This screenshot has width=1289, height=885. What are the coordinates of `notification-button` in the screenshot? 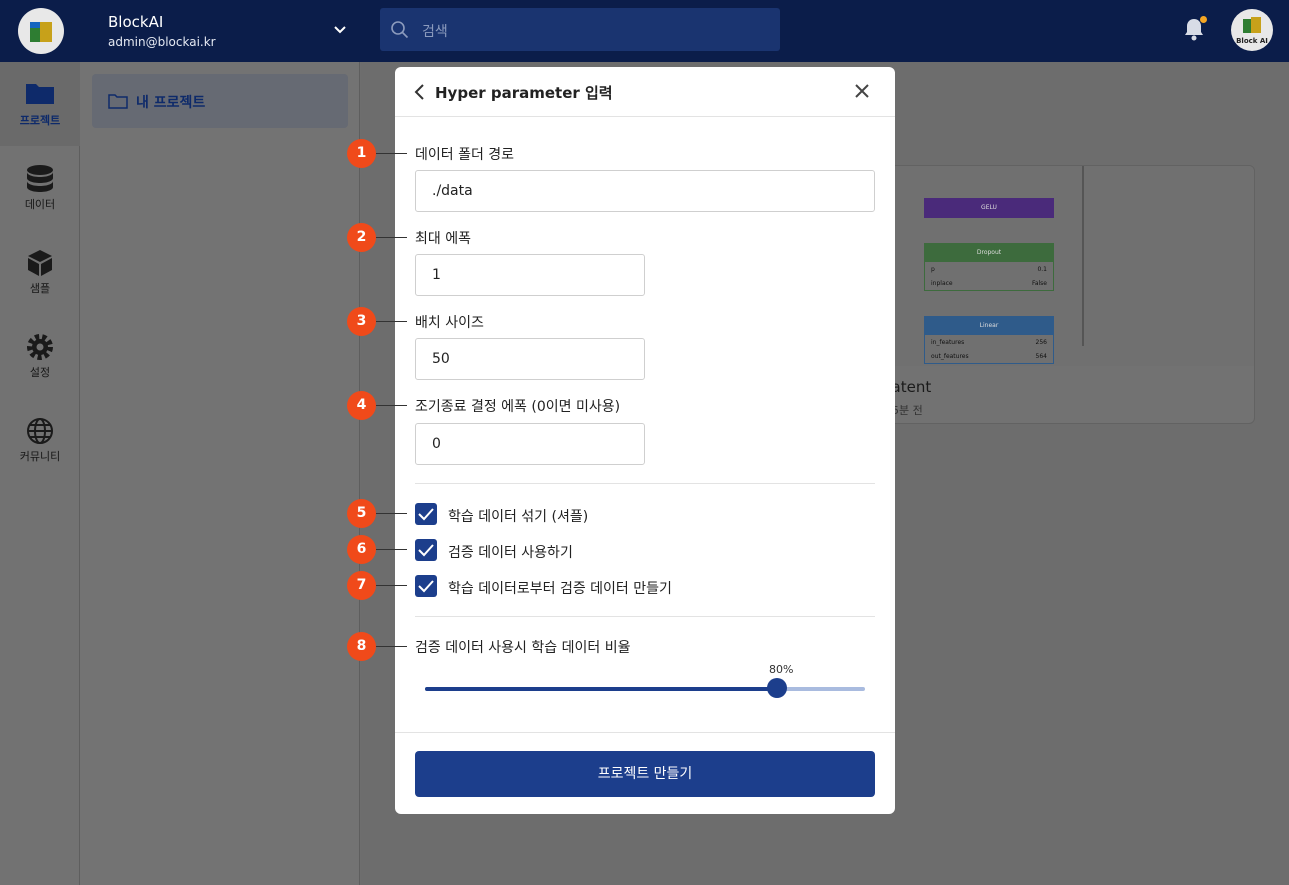 It's located at (1194, 30).